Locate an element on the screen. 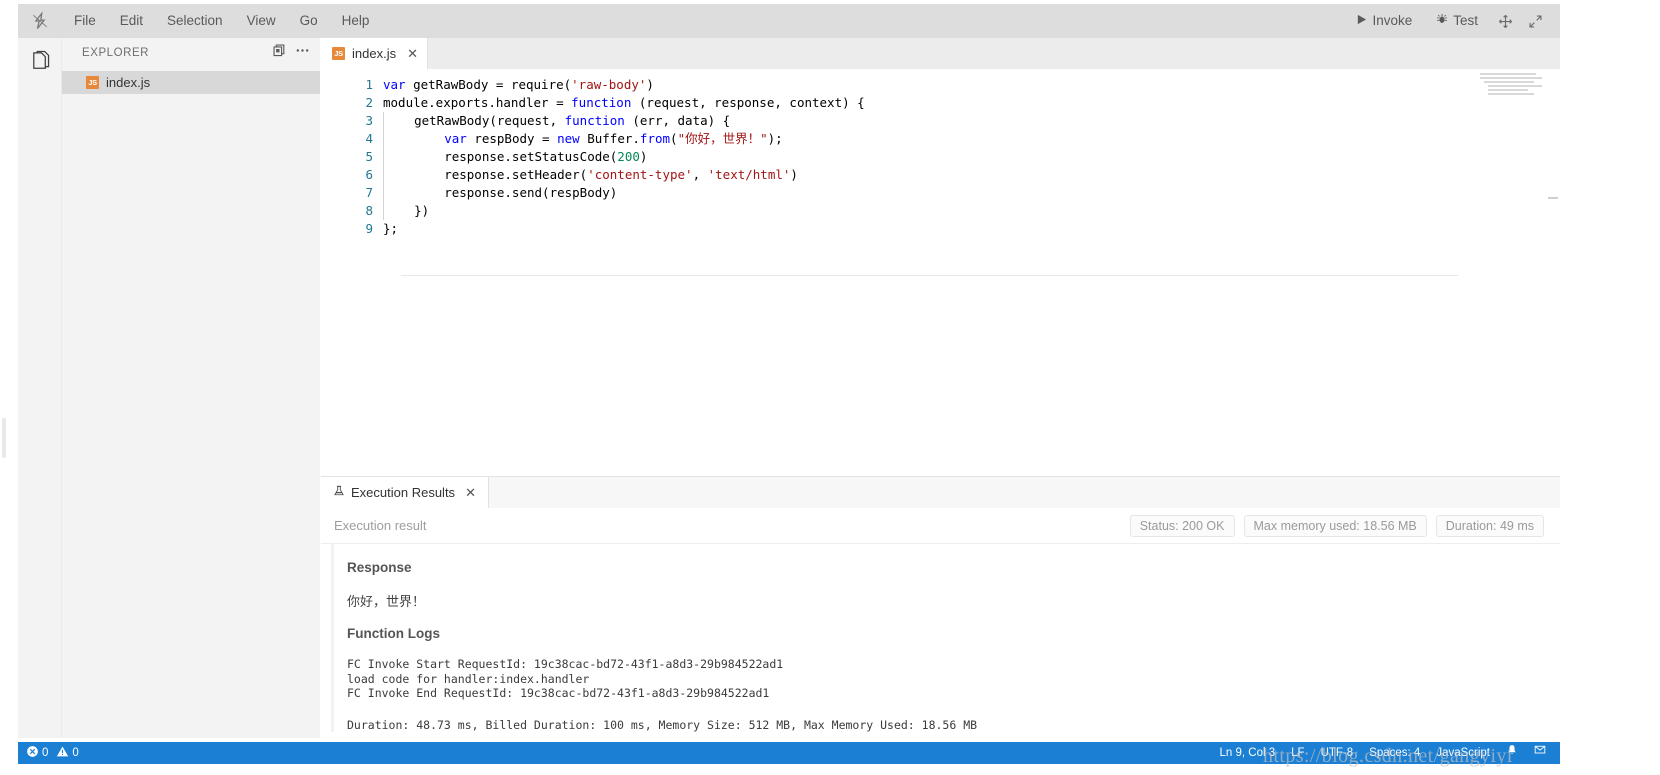  menu-item-file: File is located at coordinates (85, 21).